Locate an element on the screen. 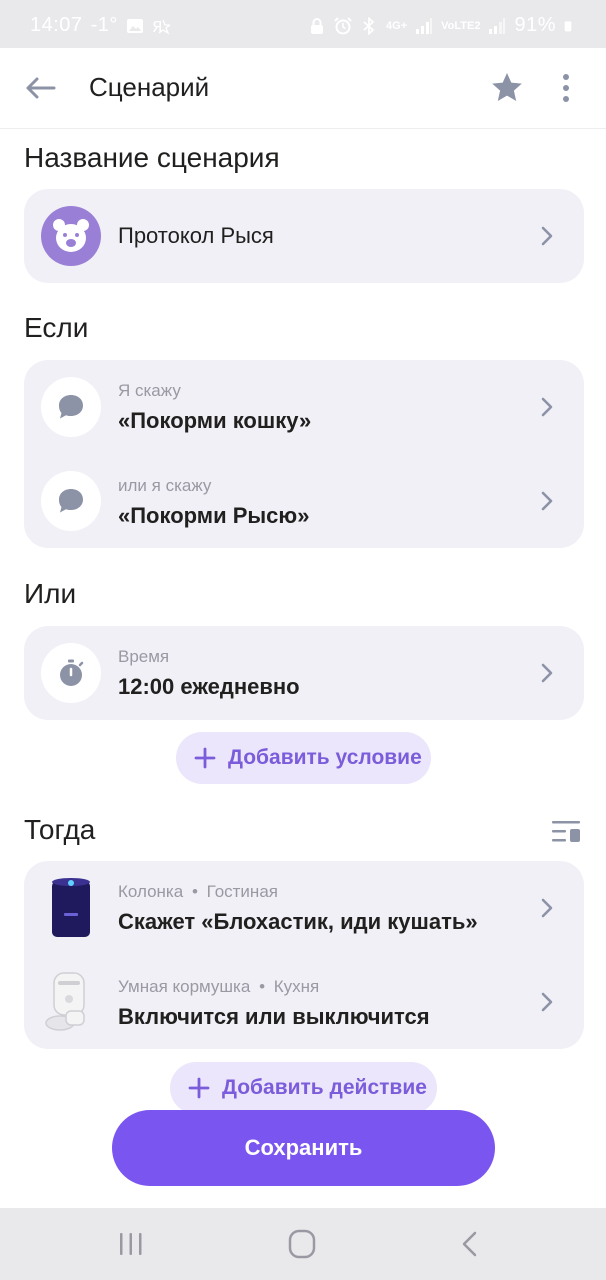 The width and height of the screenshot is (606, 1280). svg-text: Я is located at coordinates (157, 26).